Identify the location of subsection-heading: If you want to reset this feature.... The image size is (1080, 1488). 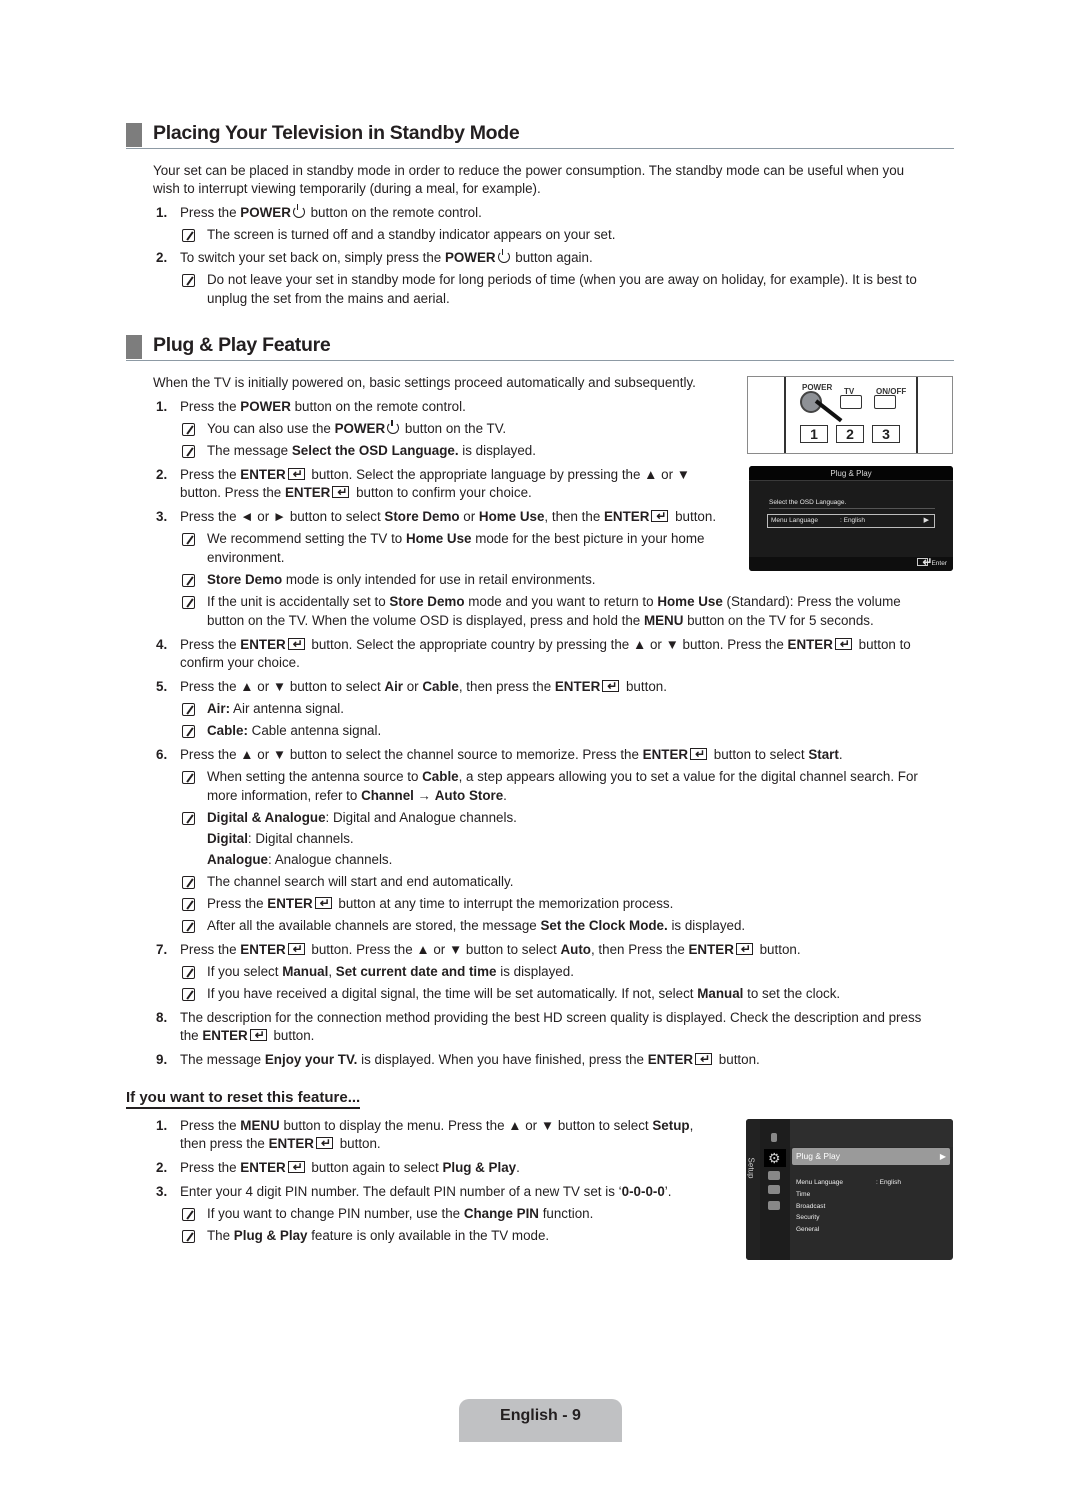
(243, 1098).